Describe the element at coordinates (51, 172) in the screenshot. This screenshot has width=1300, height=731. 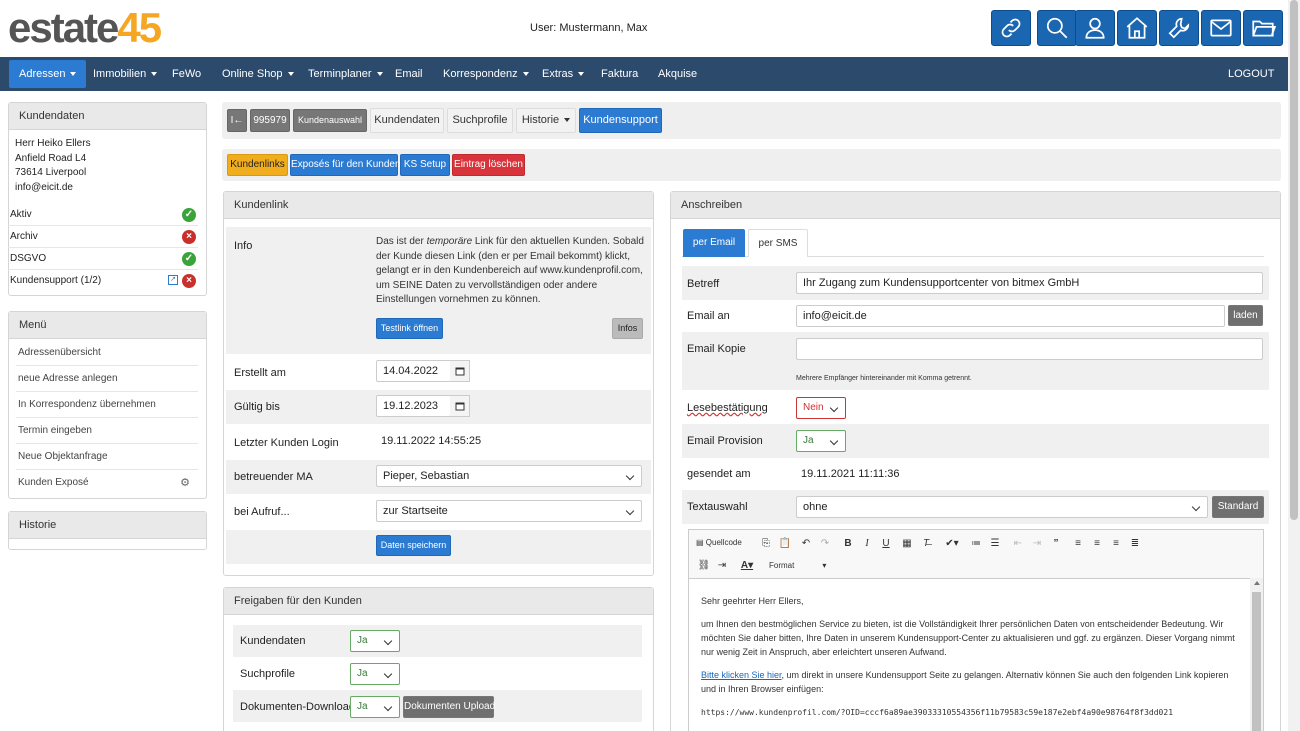
I see `customer-city: 73614 Liverpool` at that location.